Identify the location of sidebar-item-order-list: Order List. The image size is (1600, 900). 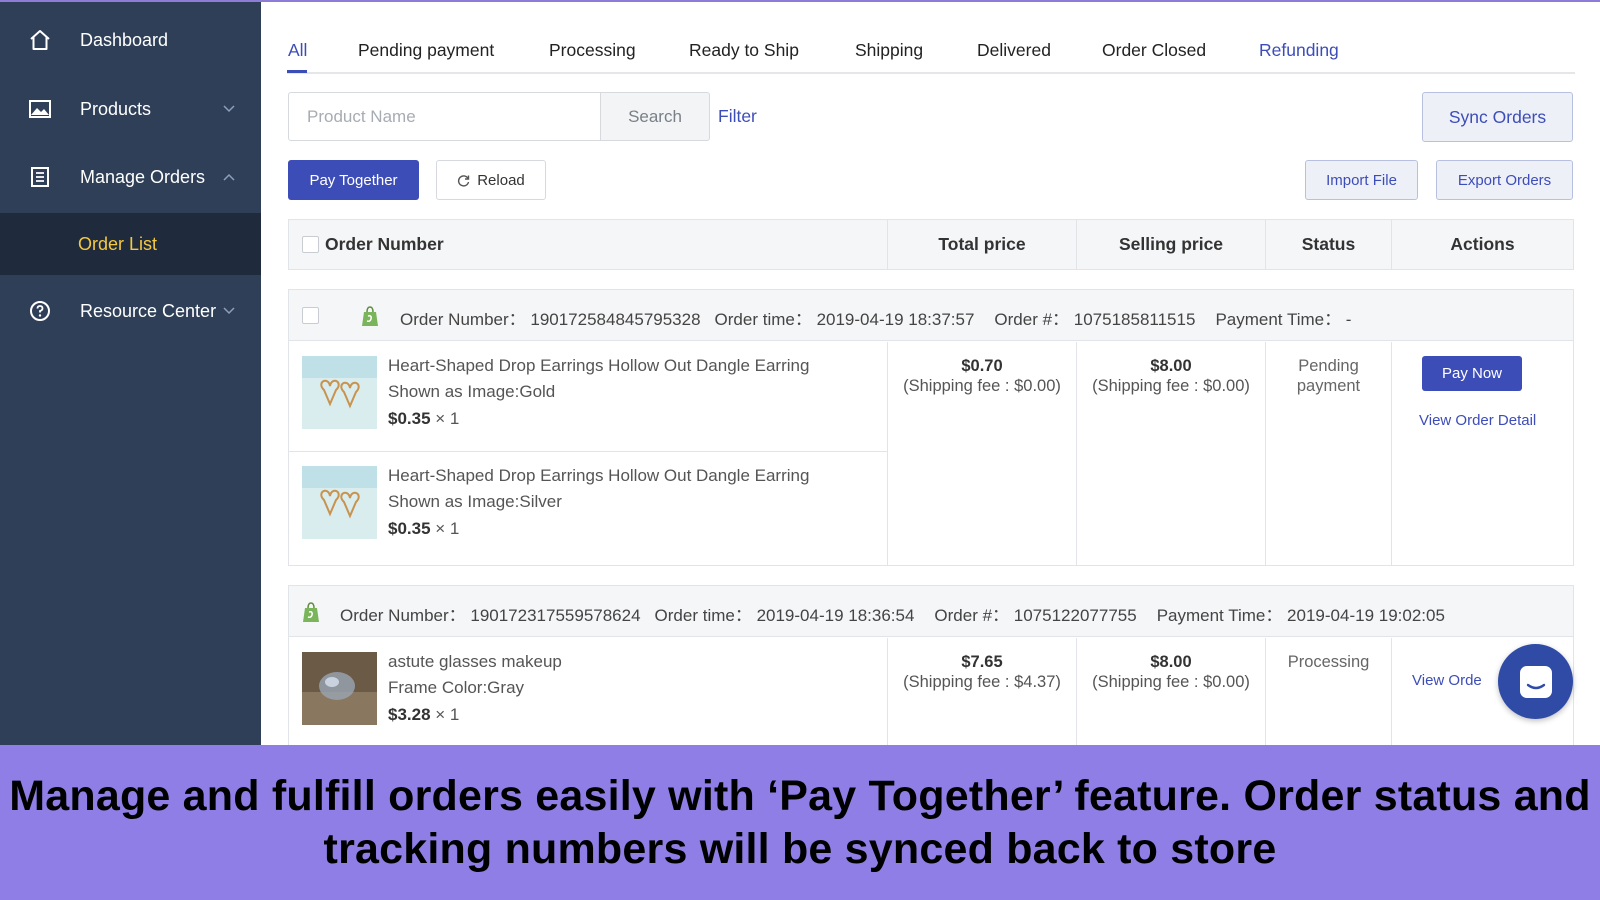
(130, 244).